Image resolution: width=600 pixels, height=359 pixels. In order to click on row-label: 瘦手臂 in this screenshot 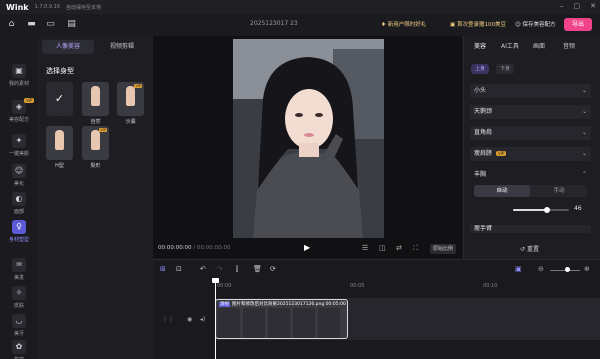, I will do `click(483, 228)`.